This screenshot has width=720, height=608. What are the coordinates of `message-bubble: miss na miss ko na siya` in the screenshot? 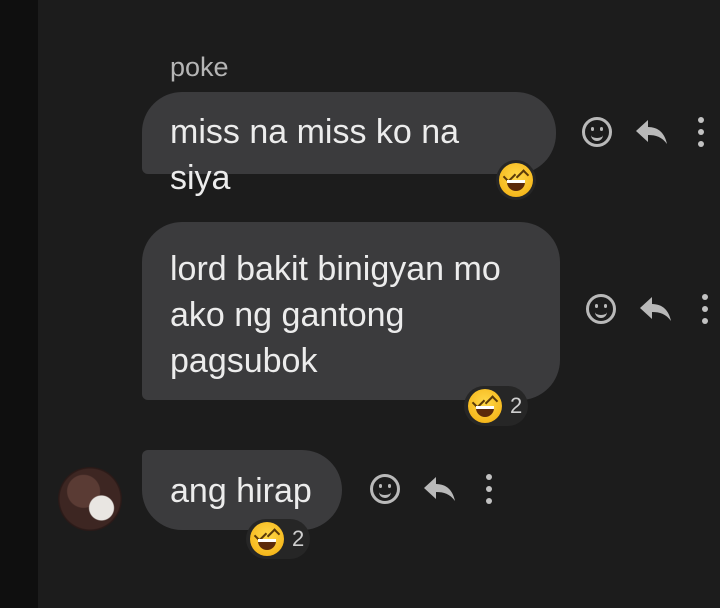 It's located at (349, 144).